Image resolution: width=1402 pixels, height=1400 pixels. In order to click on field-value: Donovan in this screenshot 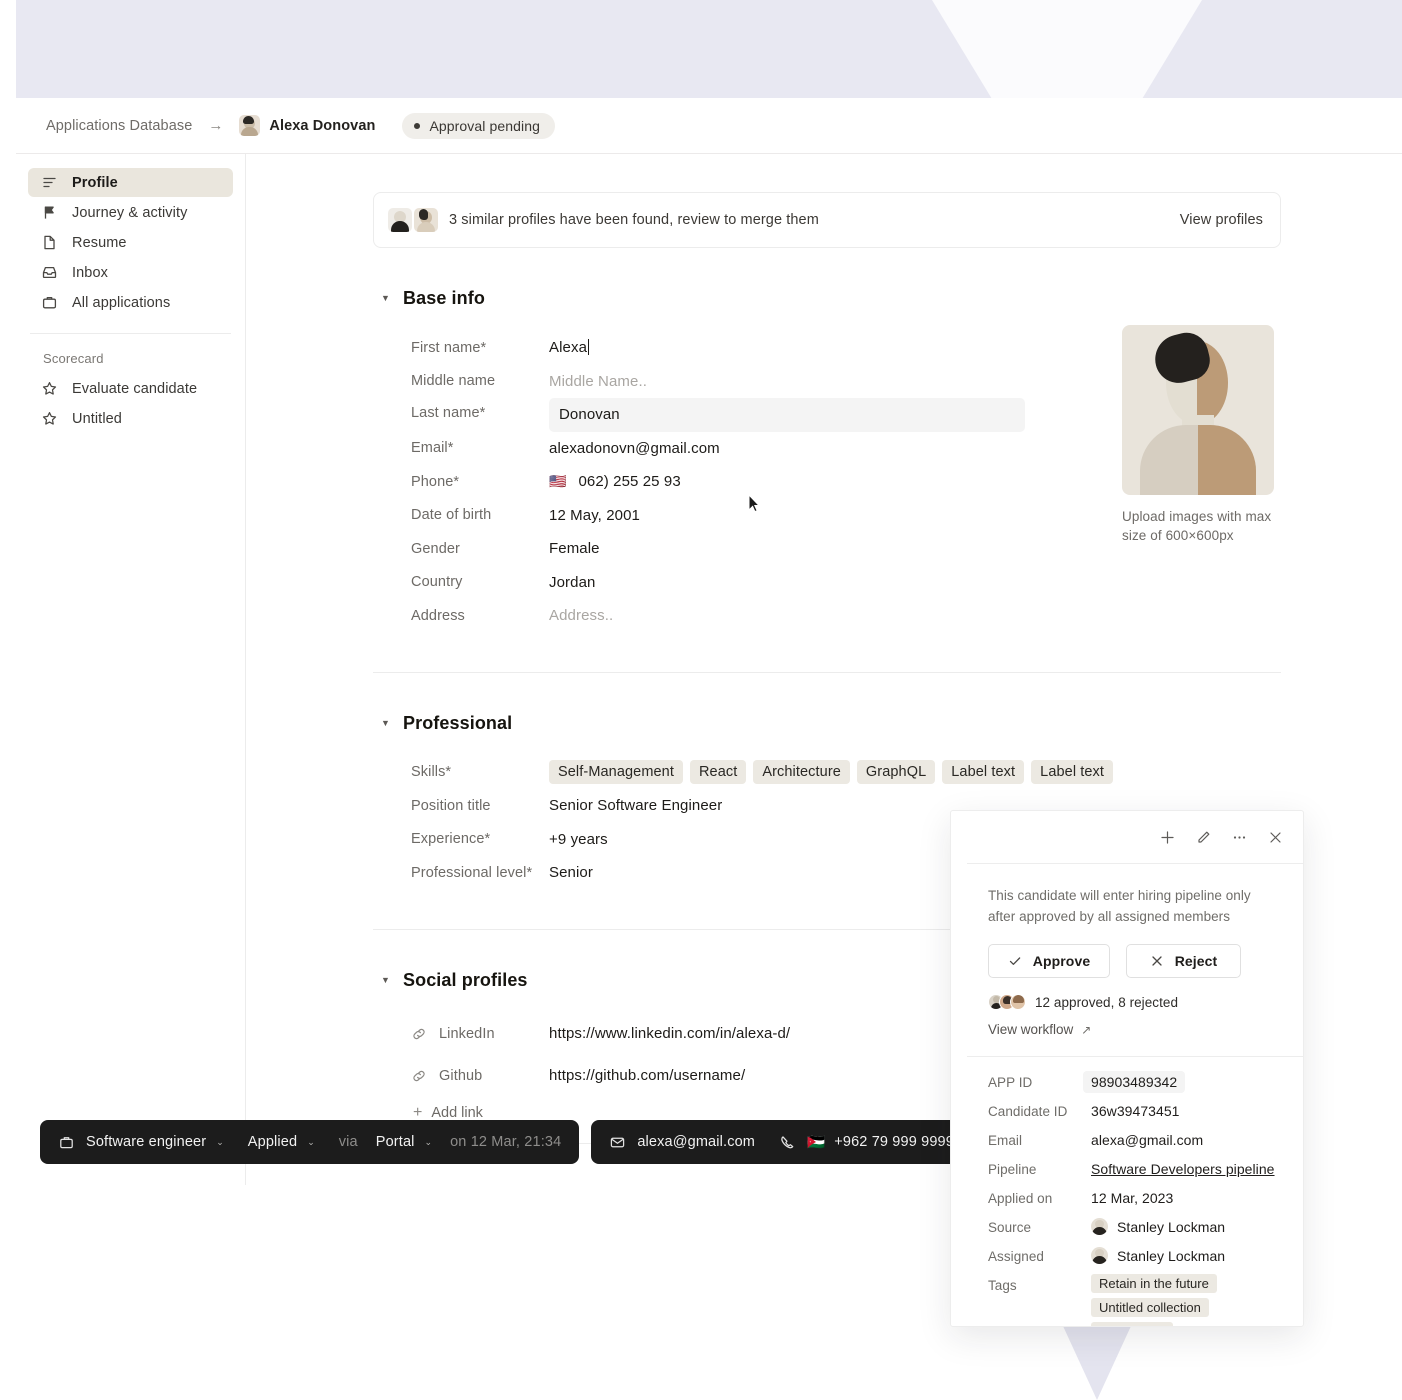, I will do `click(584, 414)`.